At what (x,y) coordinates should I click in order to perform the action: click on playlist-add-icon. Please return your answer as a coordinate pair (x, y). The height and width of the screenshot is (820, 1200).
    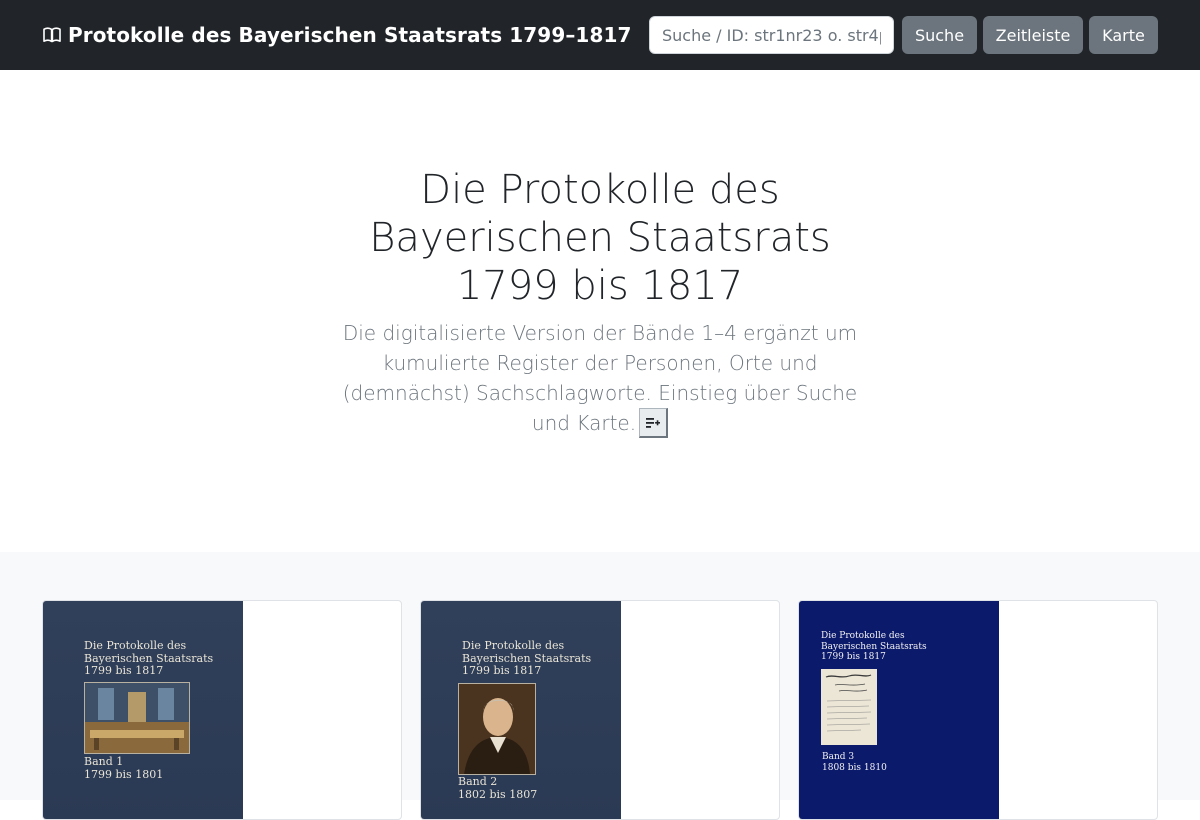
    Looking at the image, I should click on (653, 422).